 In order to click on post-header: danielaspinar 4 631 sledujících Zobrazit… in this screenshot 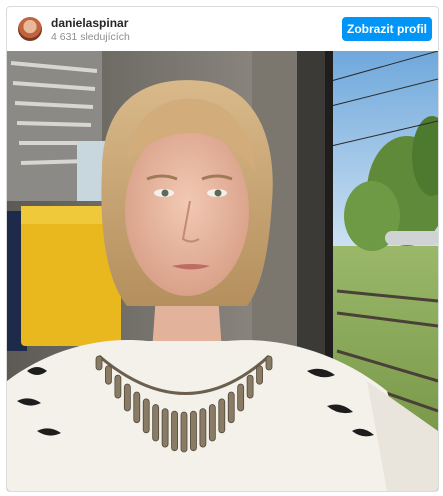, I will do `click(222, 29)`.